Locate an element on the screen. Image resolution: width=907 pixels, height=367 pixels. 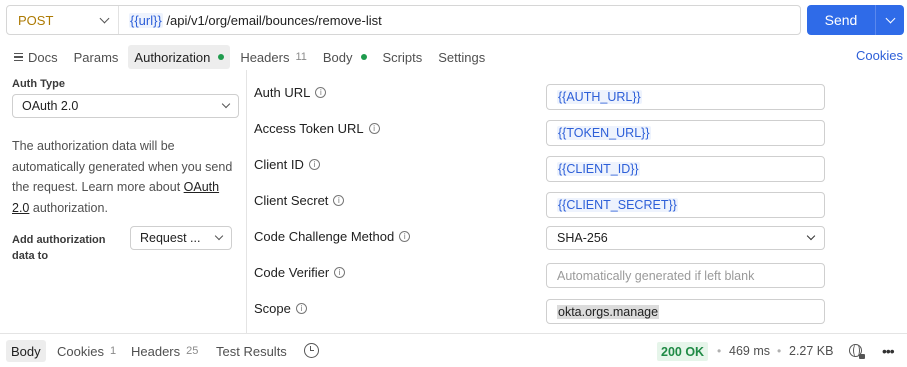
token-url-label: Access Token URL i is located at coordinates (317, 128).